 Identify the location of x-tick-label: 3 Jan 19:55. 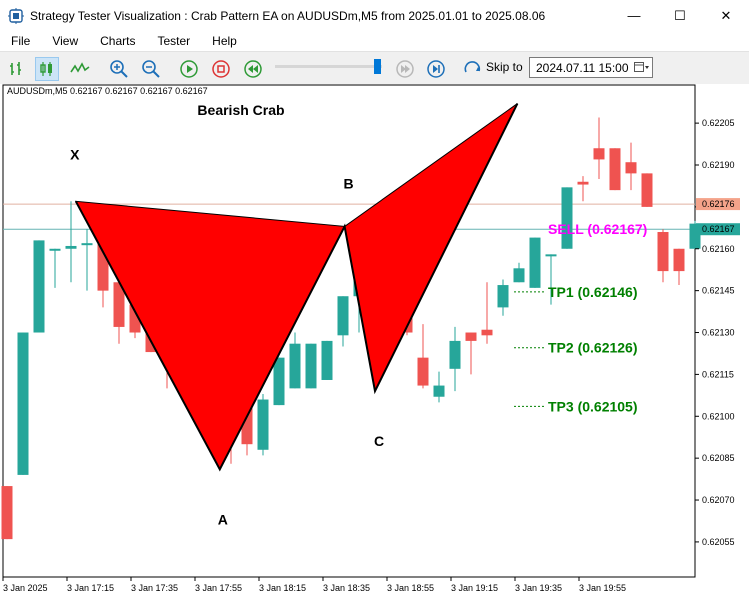
(602, 588).